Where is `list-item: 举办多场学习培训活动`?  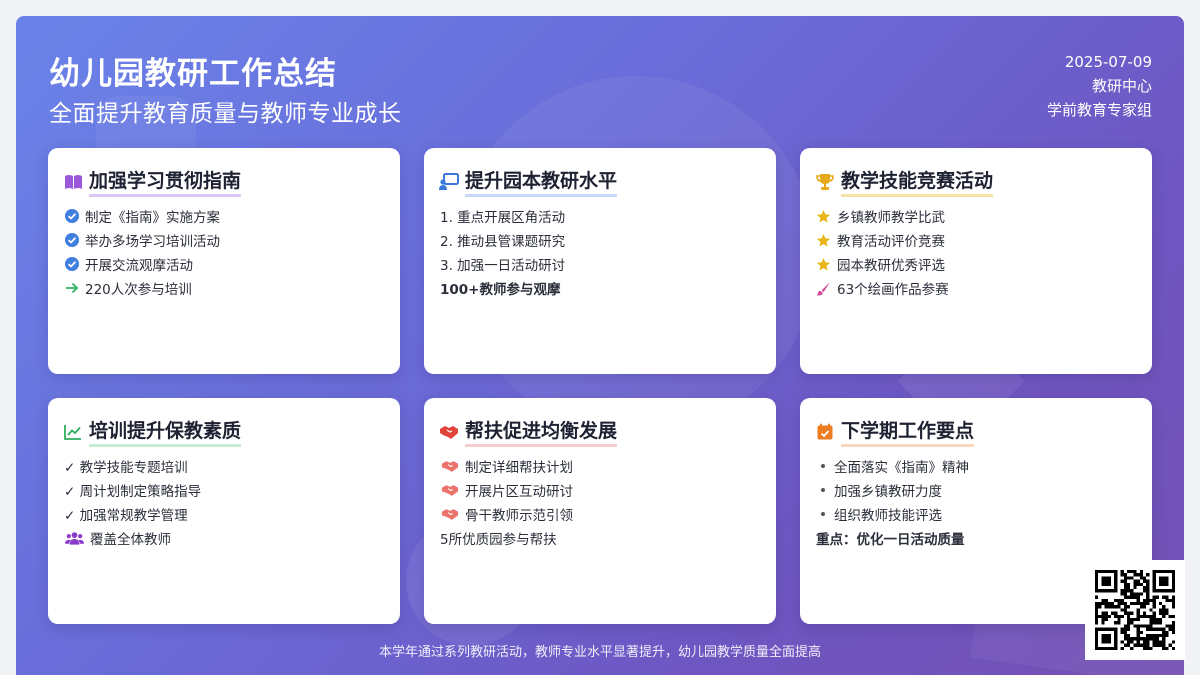
list-item: 举办多场学习培训活动 is located at coordinates (142, 240).